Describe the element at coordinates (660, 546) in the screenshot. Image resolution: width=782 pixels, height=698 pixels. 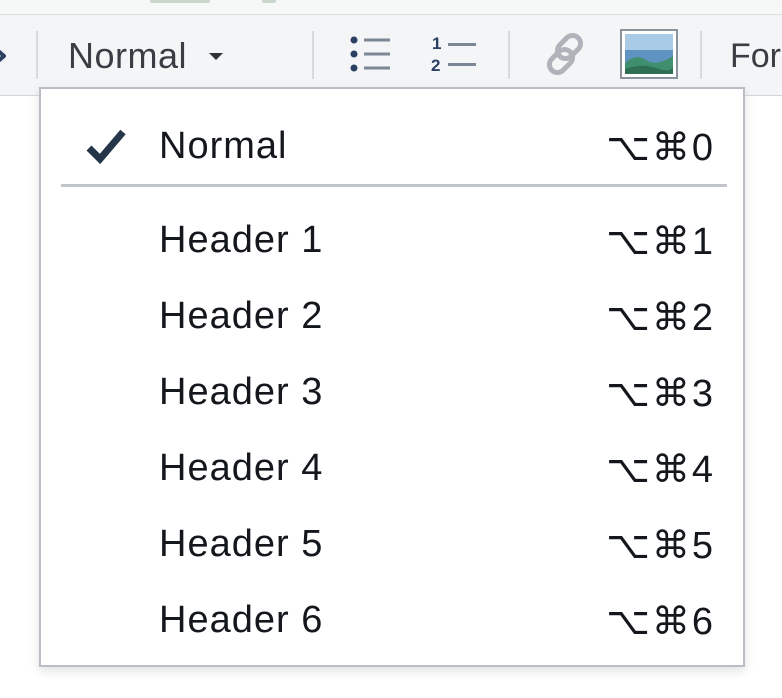
I see `menu-item-shortcut: ⌥⌘5` at that location.